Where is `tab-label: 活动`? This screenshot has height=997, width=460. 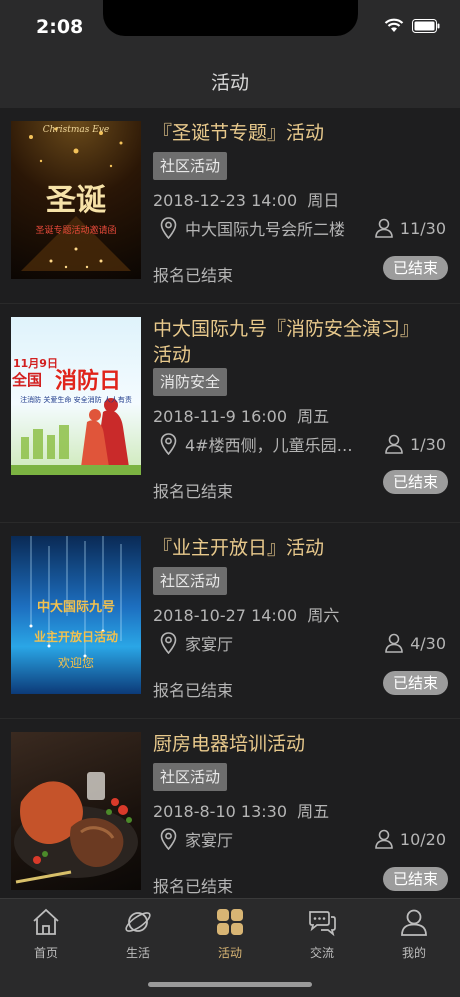 tab-label: 活动 is located at coordinates (229, 953).